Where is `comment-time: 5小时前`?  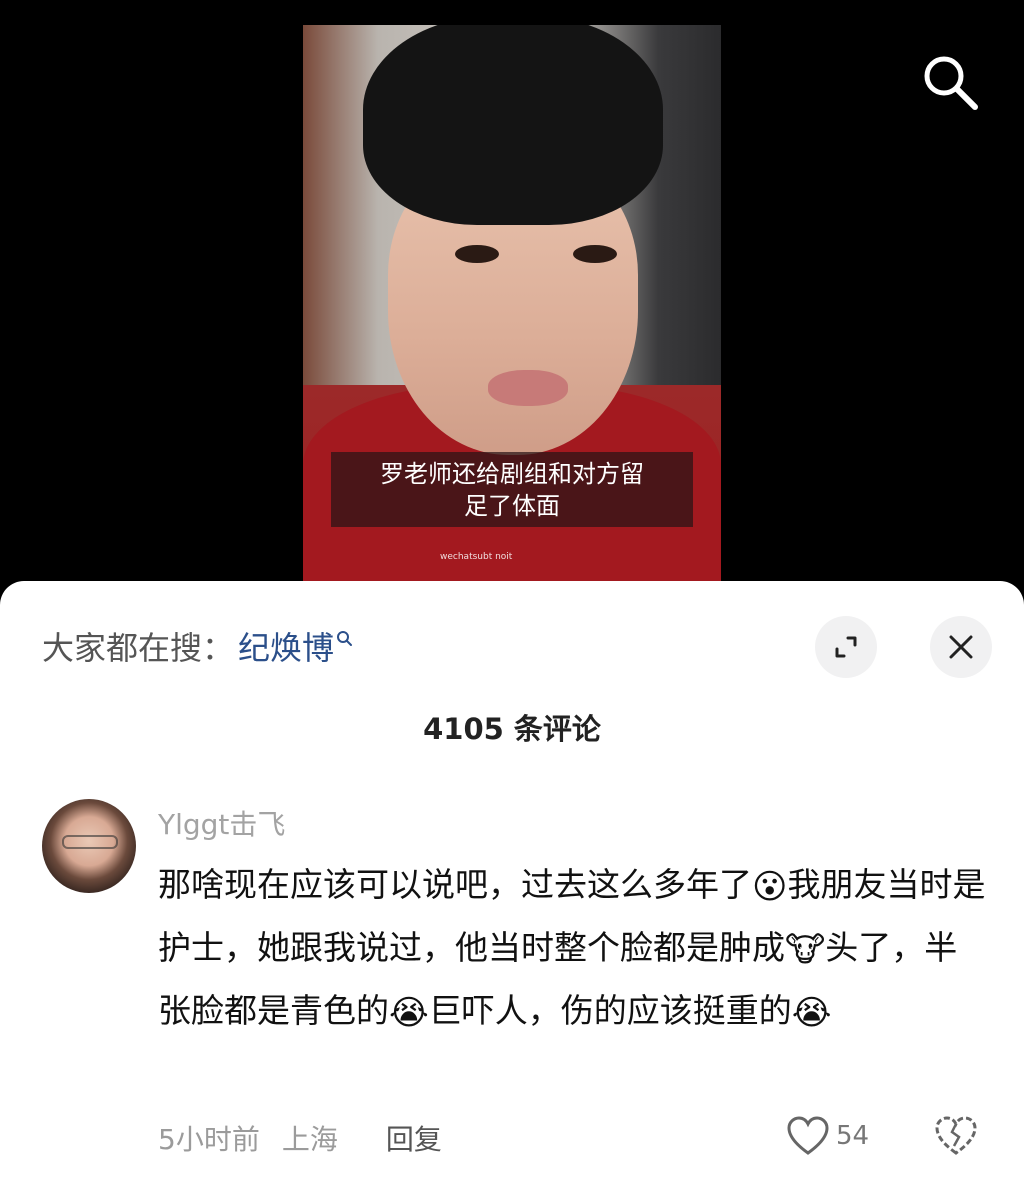 comment-time: 5小时前 is located at coordinates (209, 1139).